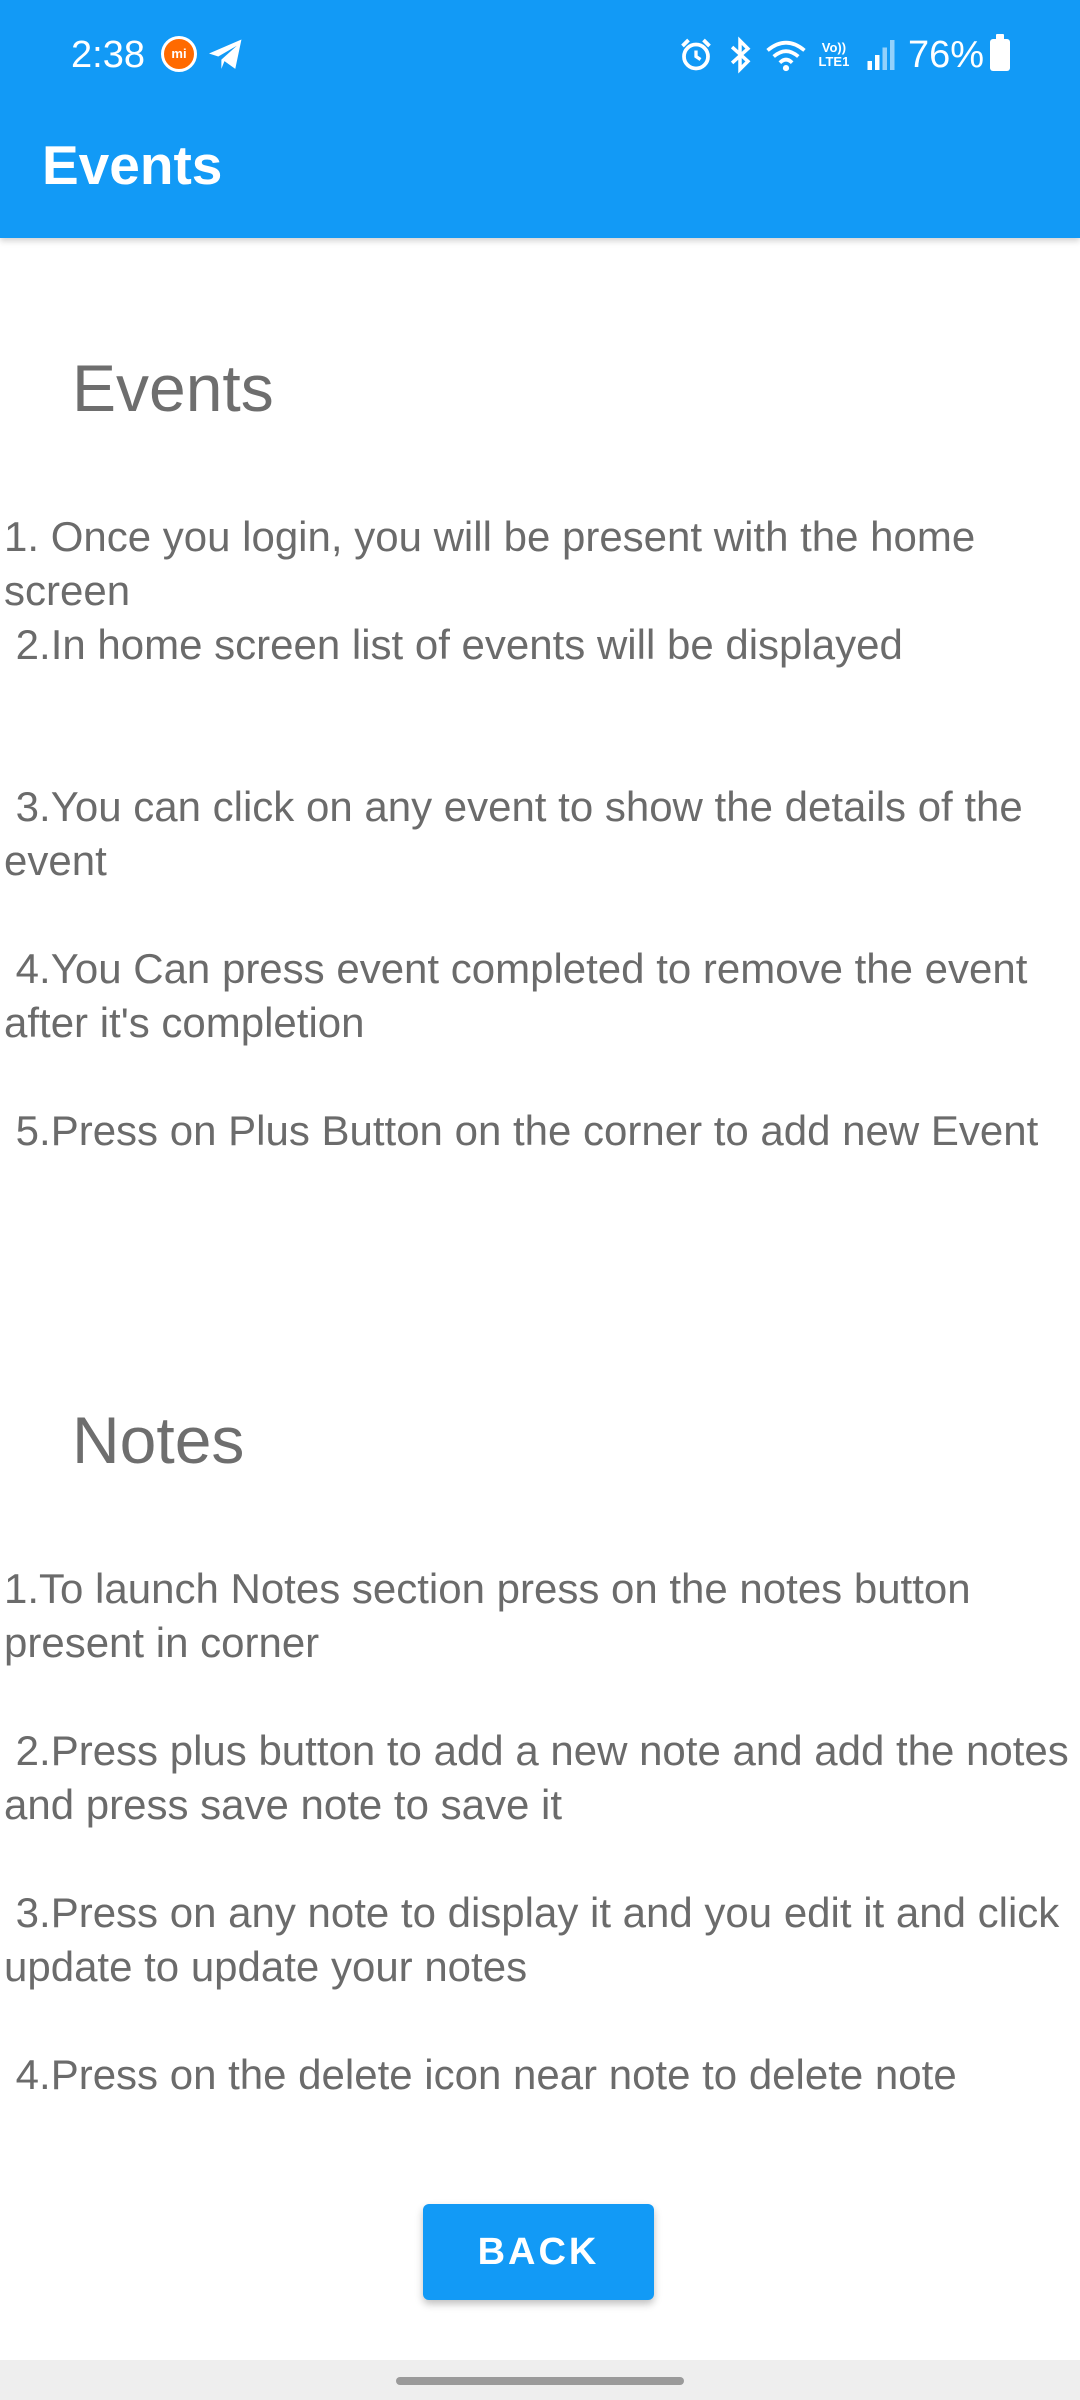 The image size is (1080, 2400). What do you see at coordinates (225, 54) in the screenshot?
I see `telegram-icon` at bounding box center [225, 54].